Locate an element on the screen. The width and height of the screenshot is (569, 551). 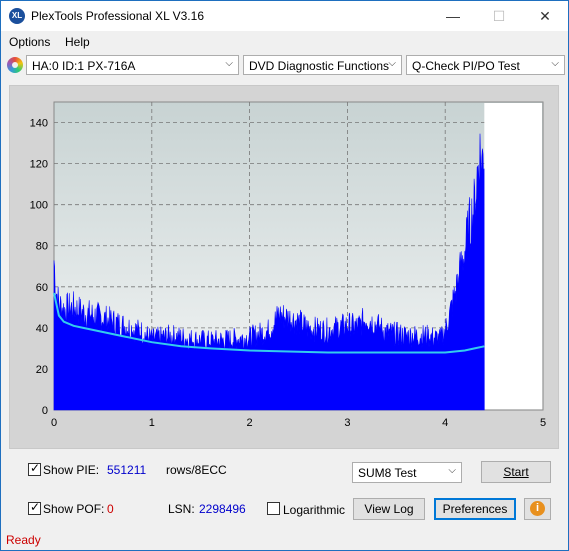
unscanned-region is located at coordinates (513, 256).